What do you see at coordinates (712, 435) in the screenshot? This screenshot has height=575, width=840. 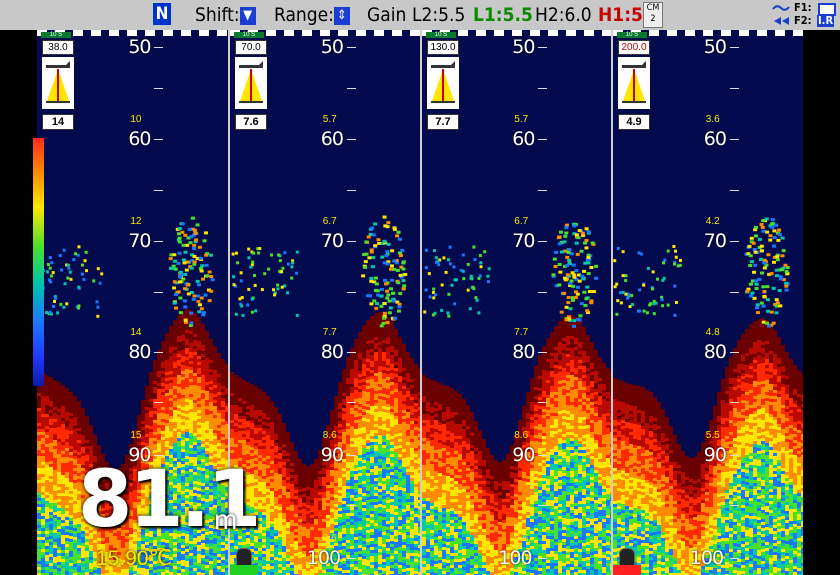 I see `sub-scale-label: 5.5` at bounding box center [712, 435].